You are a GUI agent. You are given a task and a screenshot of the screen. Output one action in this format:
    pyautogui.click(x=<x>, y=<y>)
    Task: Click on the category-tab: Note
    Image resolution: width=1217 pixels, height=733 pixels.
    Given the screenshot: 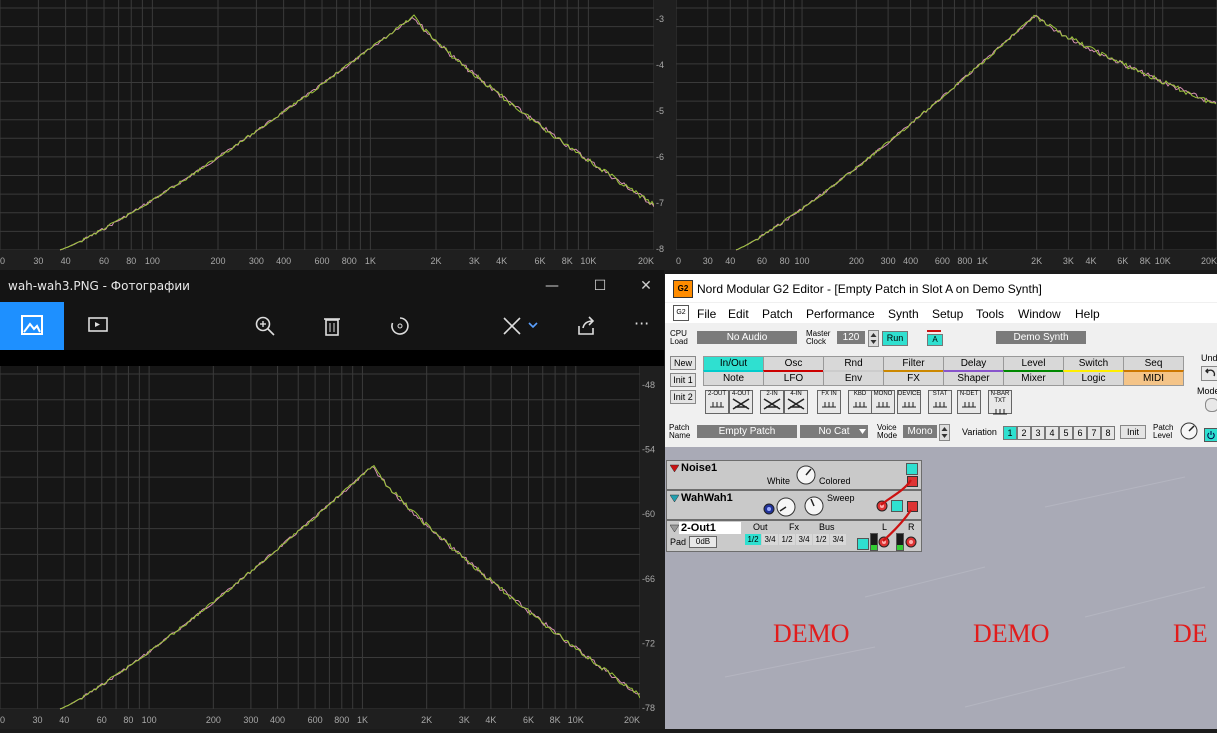 What is the action you would take?
    pyautogui.click(x=733, y=378)
    